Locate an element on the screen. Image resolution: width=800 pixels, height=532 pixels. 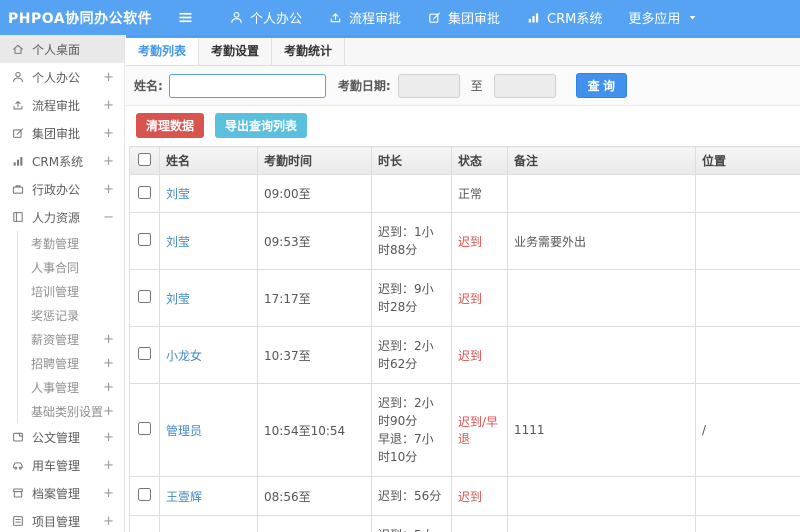
attendance-time-cell: 17:17至 is located at coordinates (314, 298).